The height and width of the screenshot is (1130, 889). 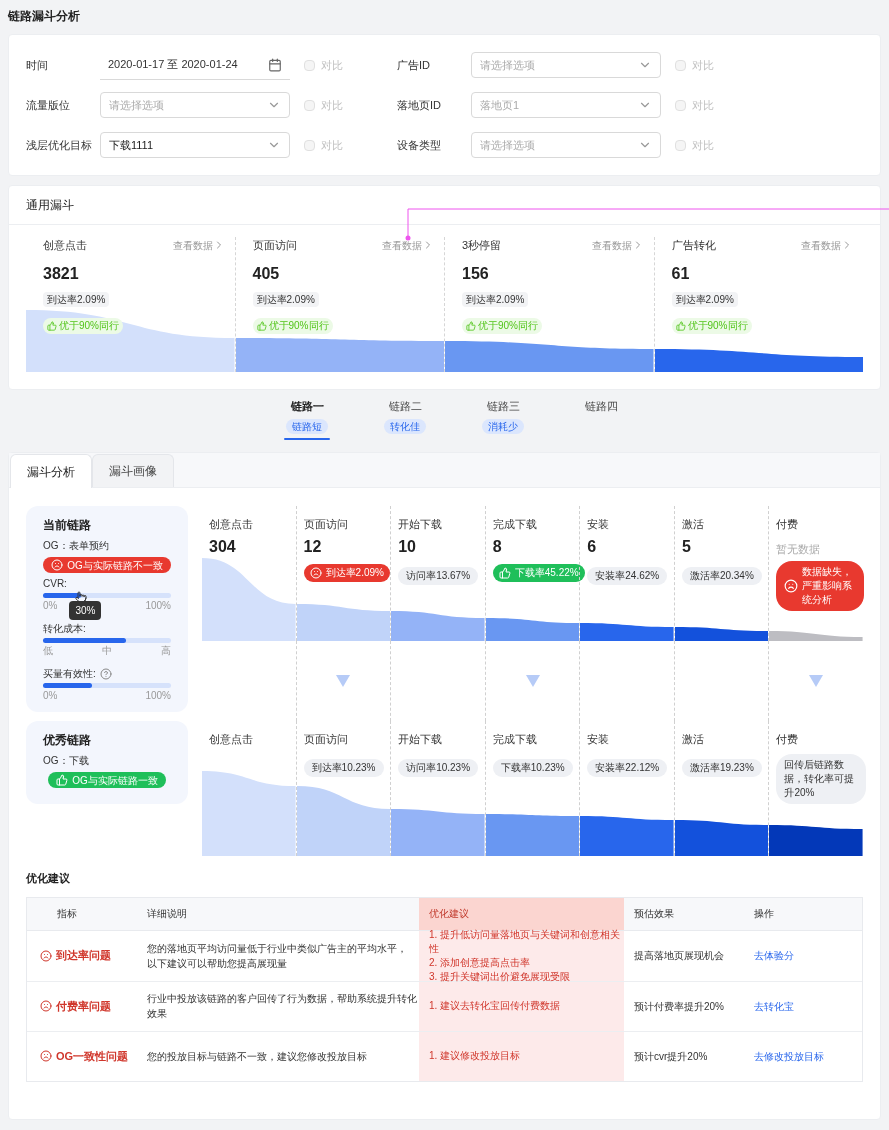 I want to click on rate-label: 下载率45.22%, so click(x=546, y=573).